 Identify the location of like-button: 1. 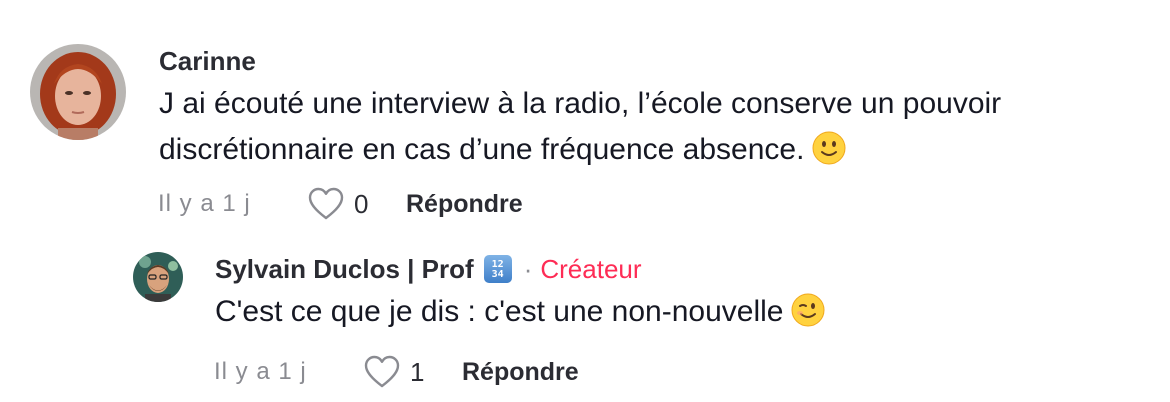
(412, 372).